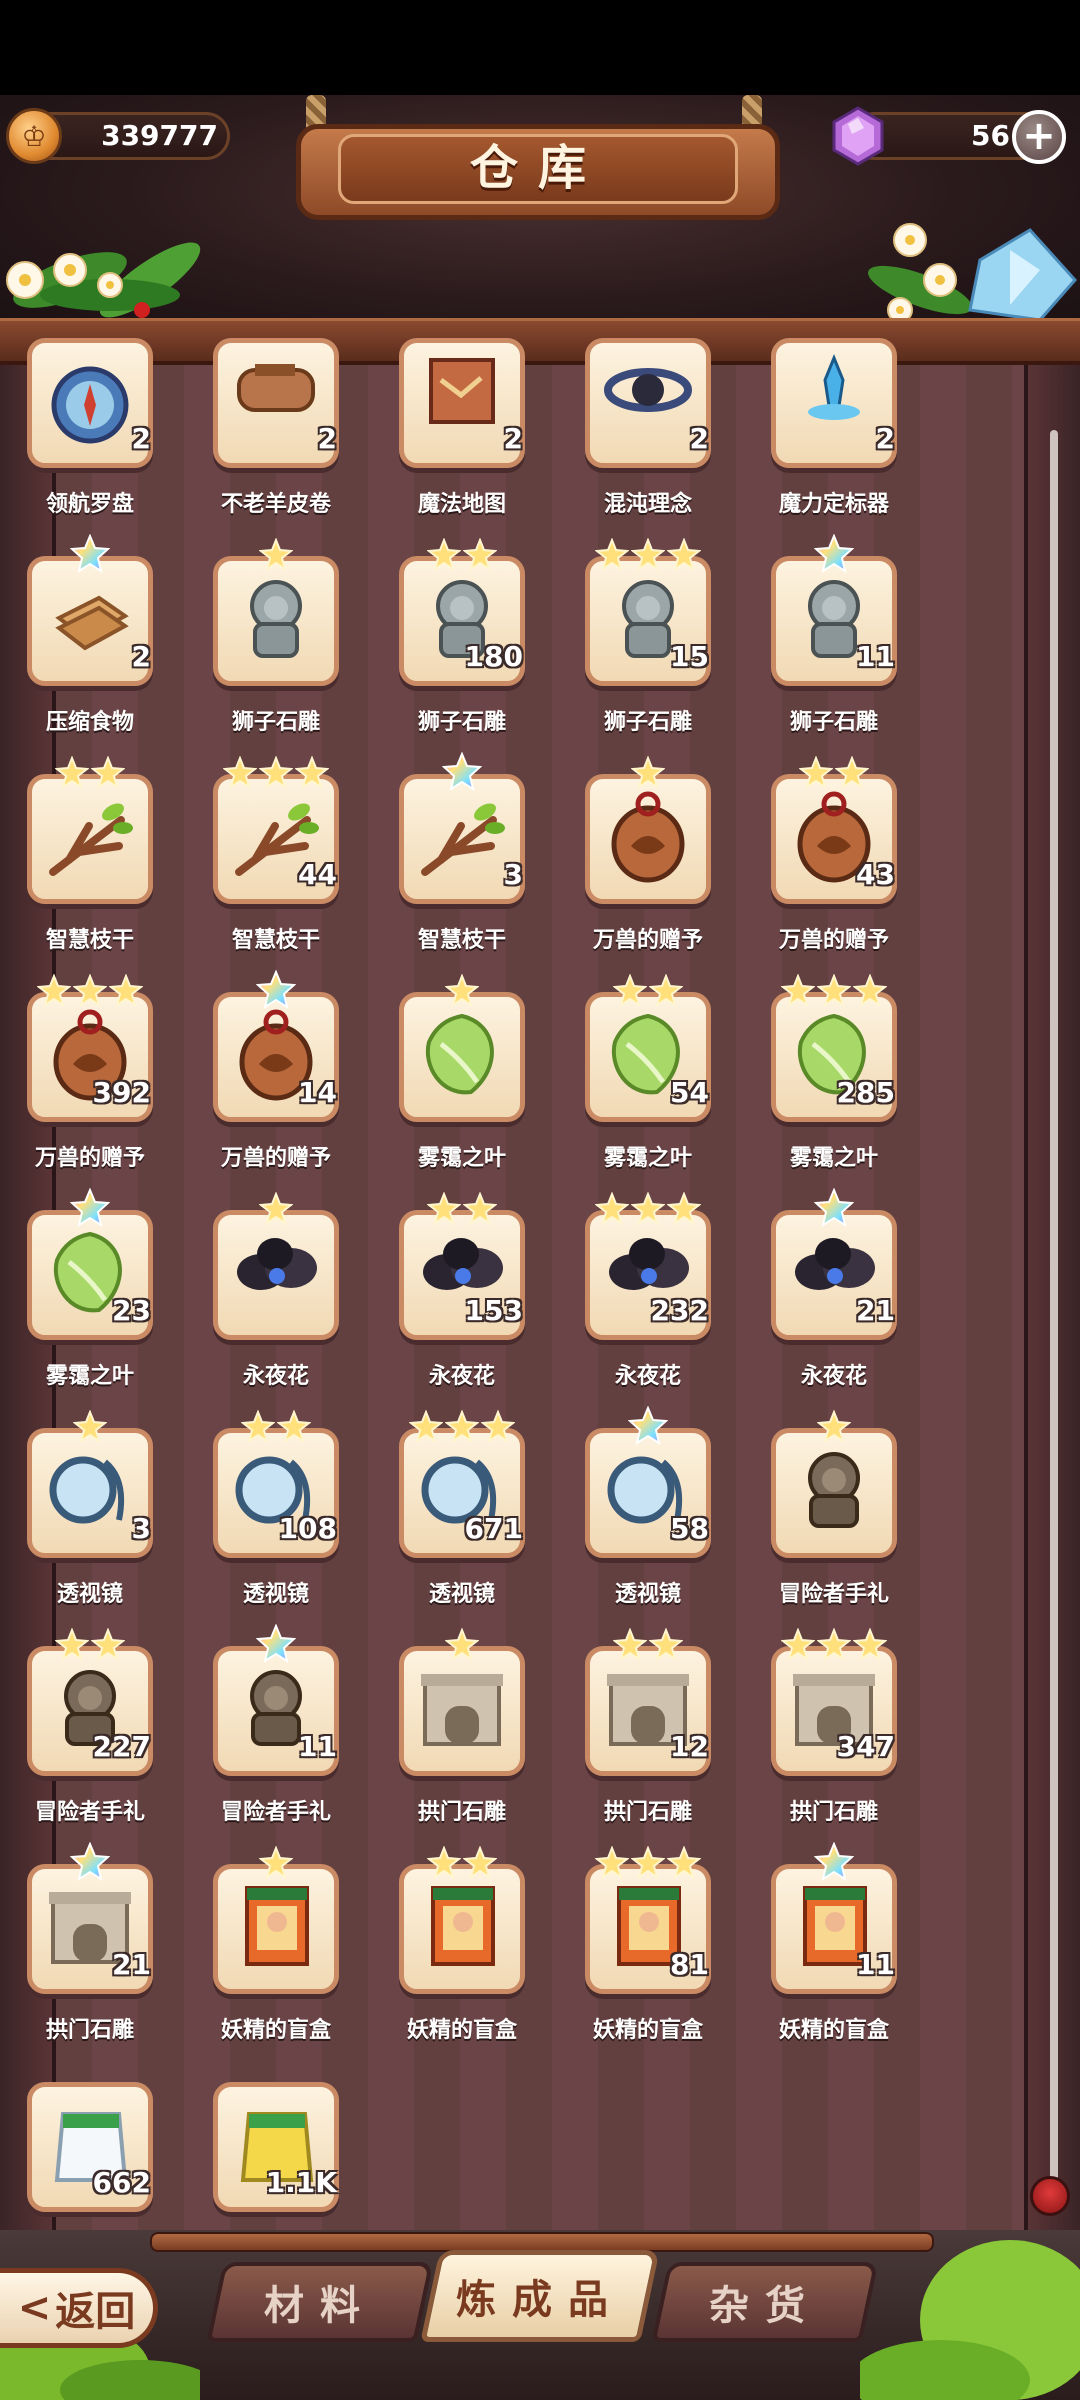  Describe the element at coordinates (648, 1306) in the screenshot. I see `inventory-item: 232 永夜花` at that location.